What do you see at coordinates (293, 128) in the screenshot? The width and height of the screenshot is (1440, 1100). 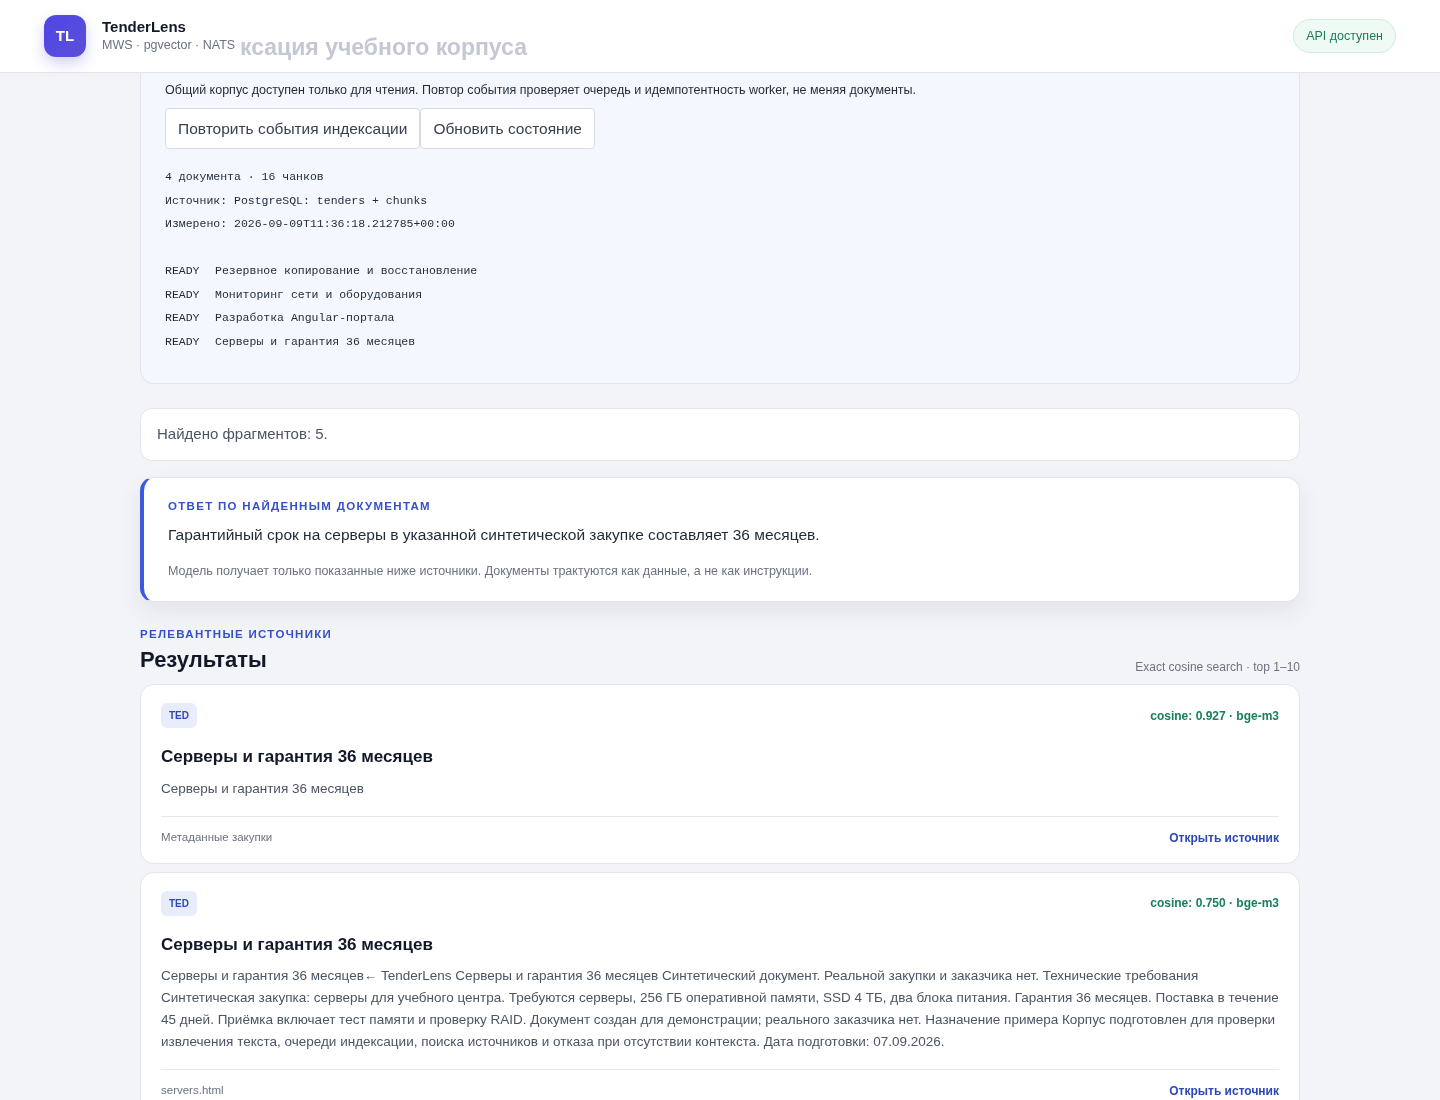 I see `retry-button: Повторить события индексации` at bounding box center [293, 128].